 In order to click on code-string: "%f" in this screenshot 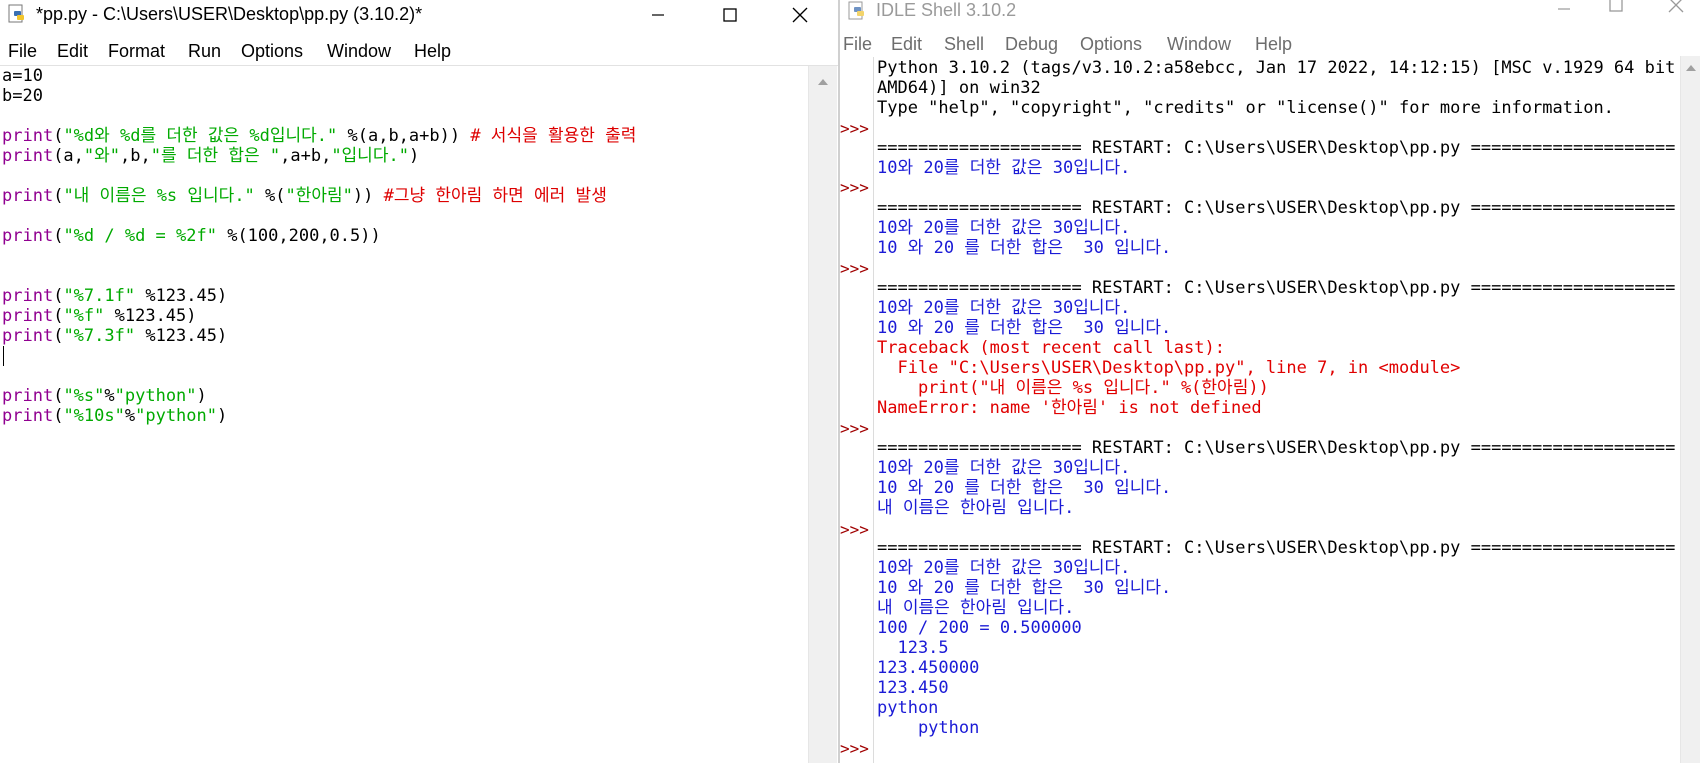, I will do `click(84, 316)`.